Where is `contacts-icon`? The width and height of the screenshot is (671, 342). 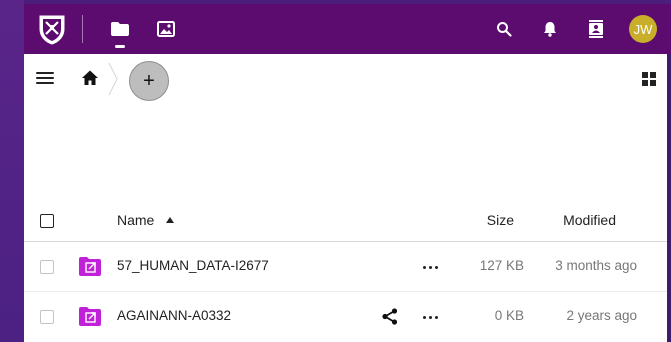
contacts-icon is located at coordinates (596, 29).